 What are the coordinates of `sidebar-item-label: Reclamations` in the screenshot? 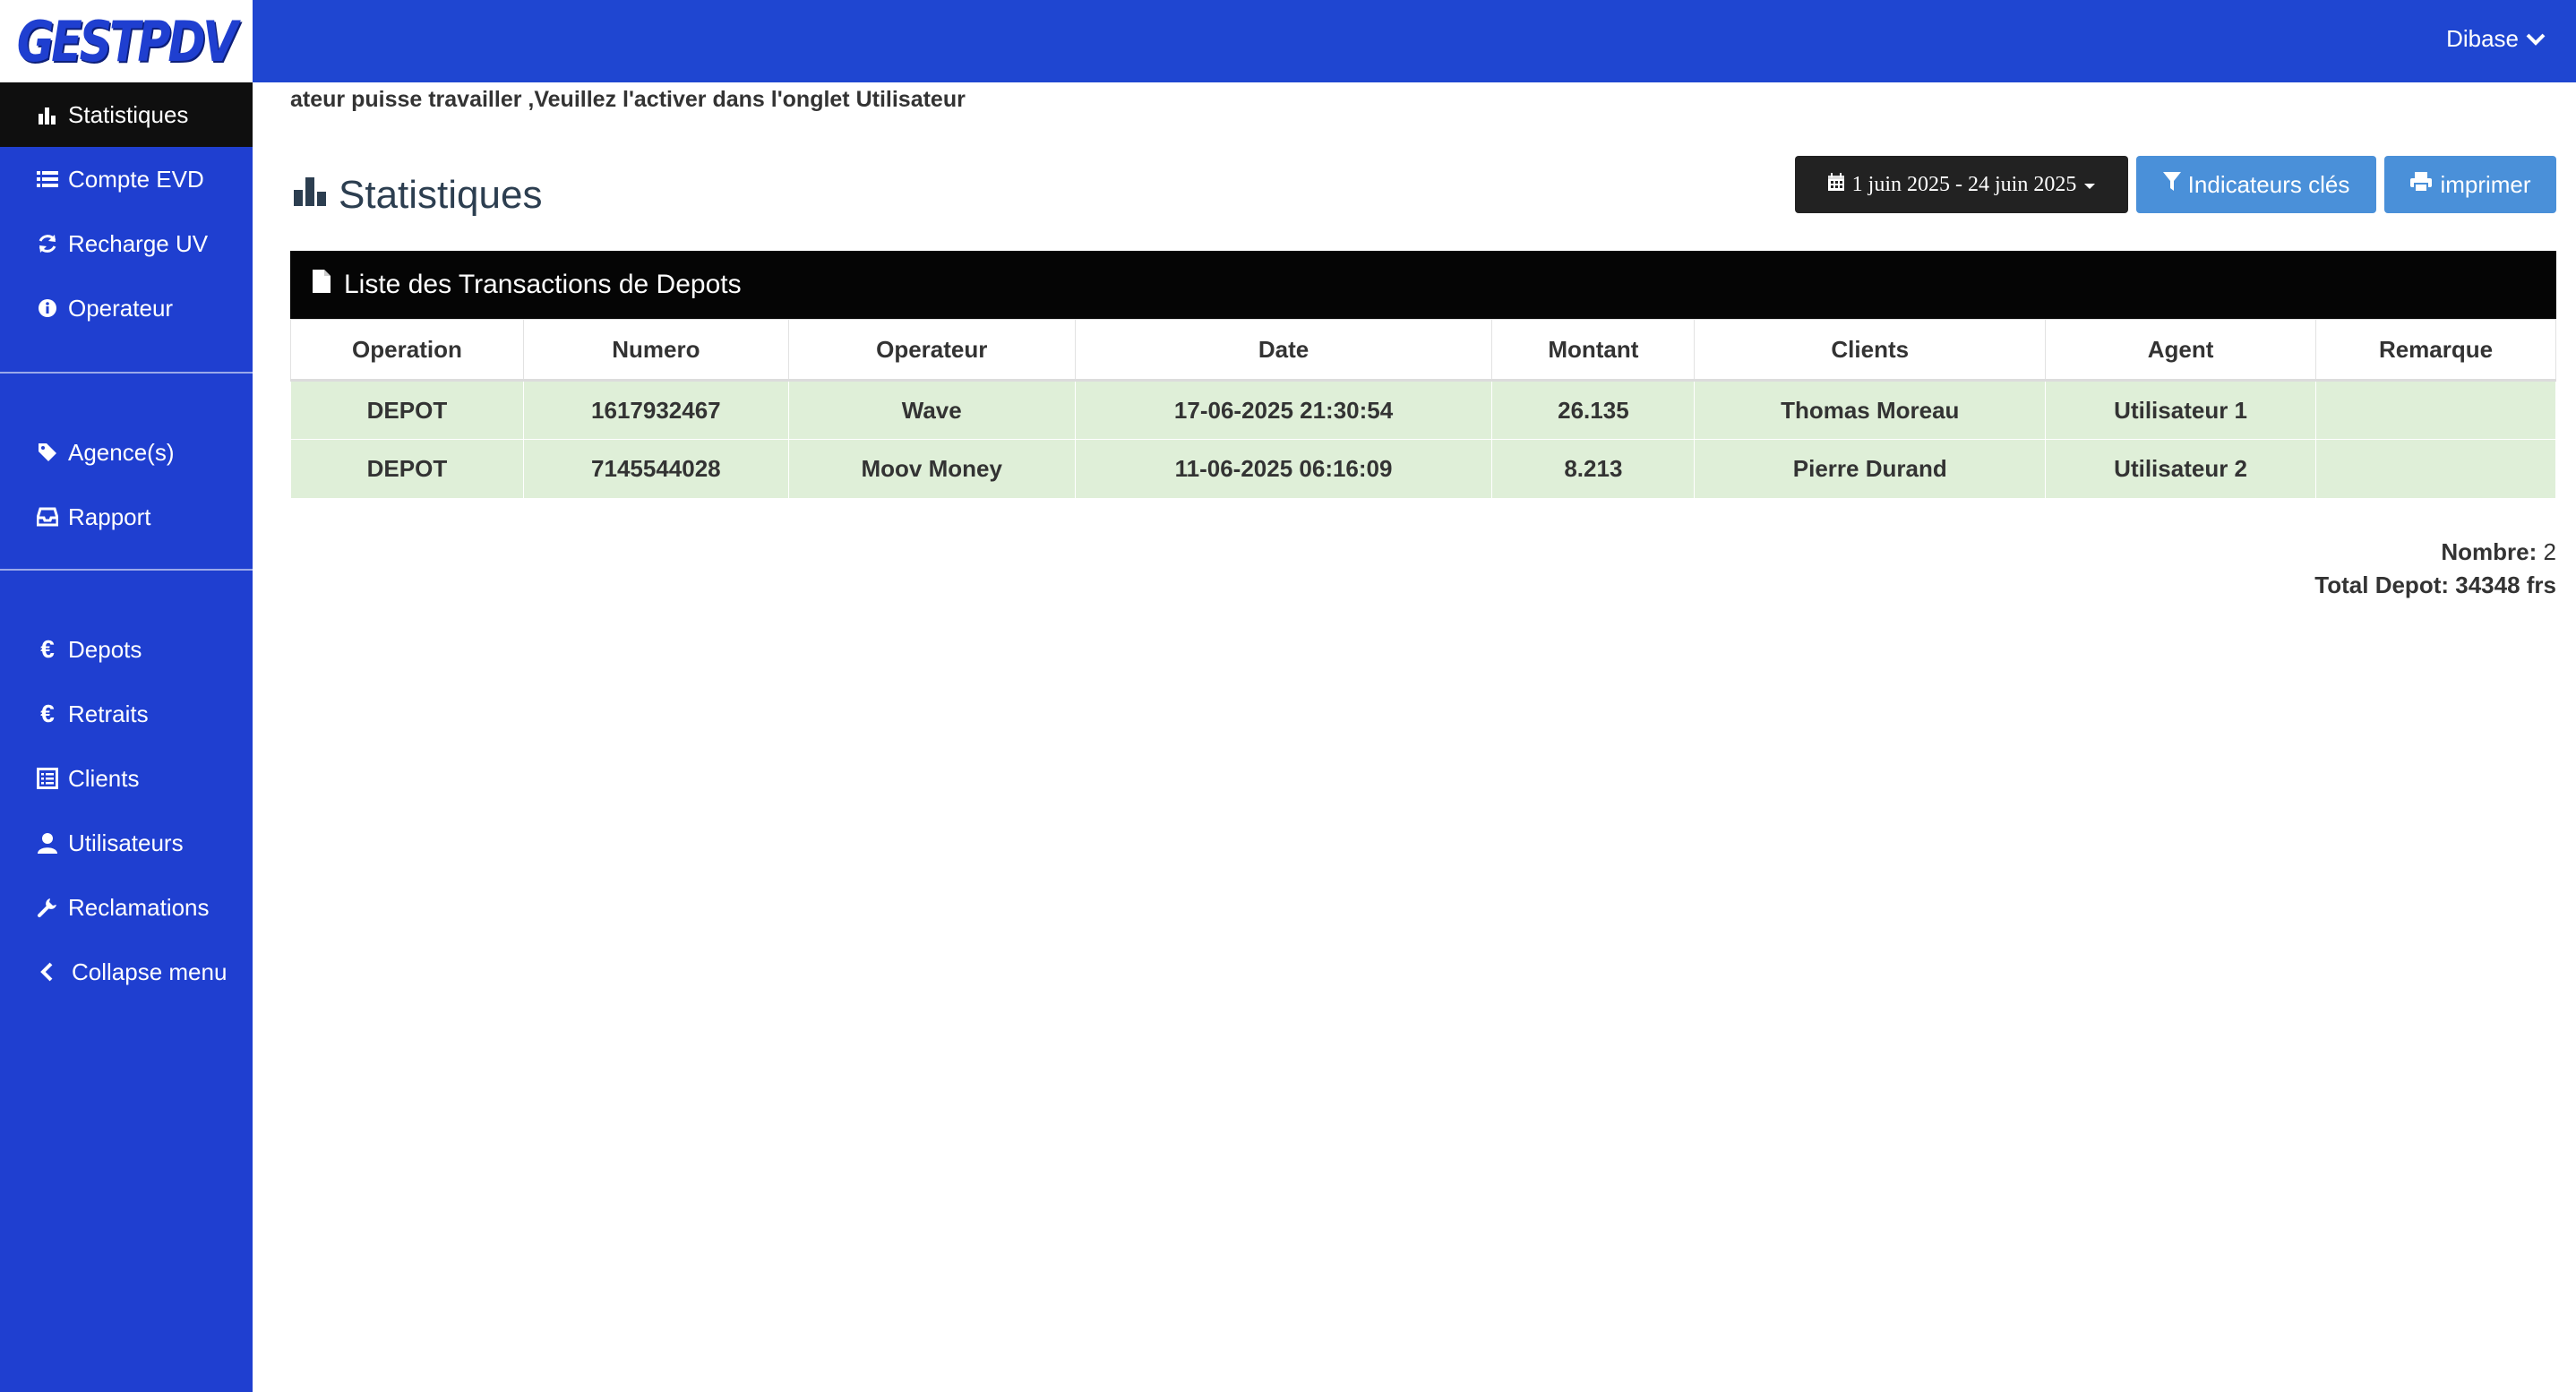 It's located at (139, 907).